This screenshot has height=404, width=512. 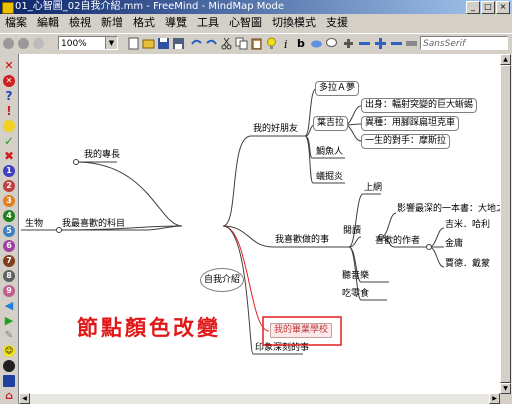 I want to click on minimize-button: _, so click(x=473, y=7).